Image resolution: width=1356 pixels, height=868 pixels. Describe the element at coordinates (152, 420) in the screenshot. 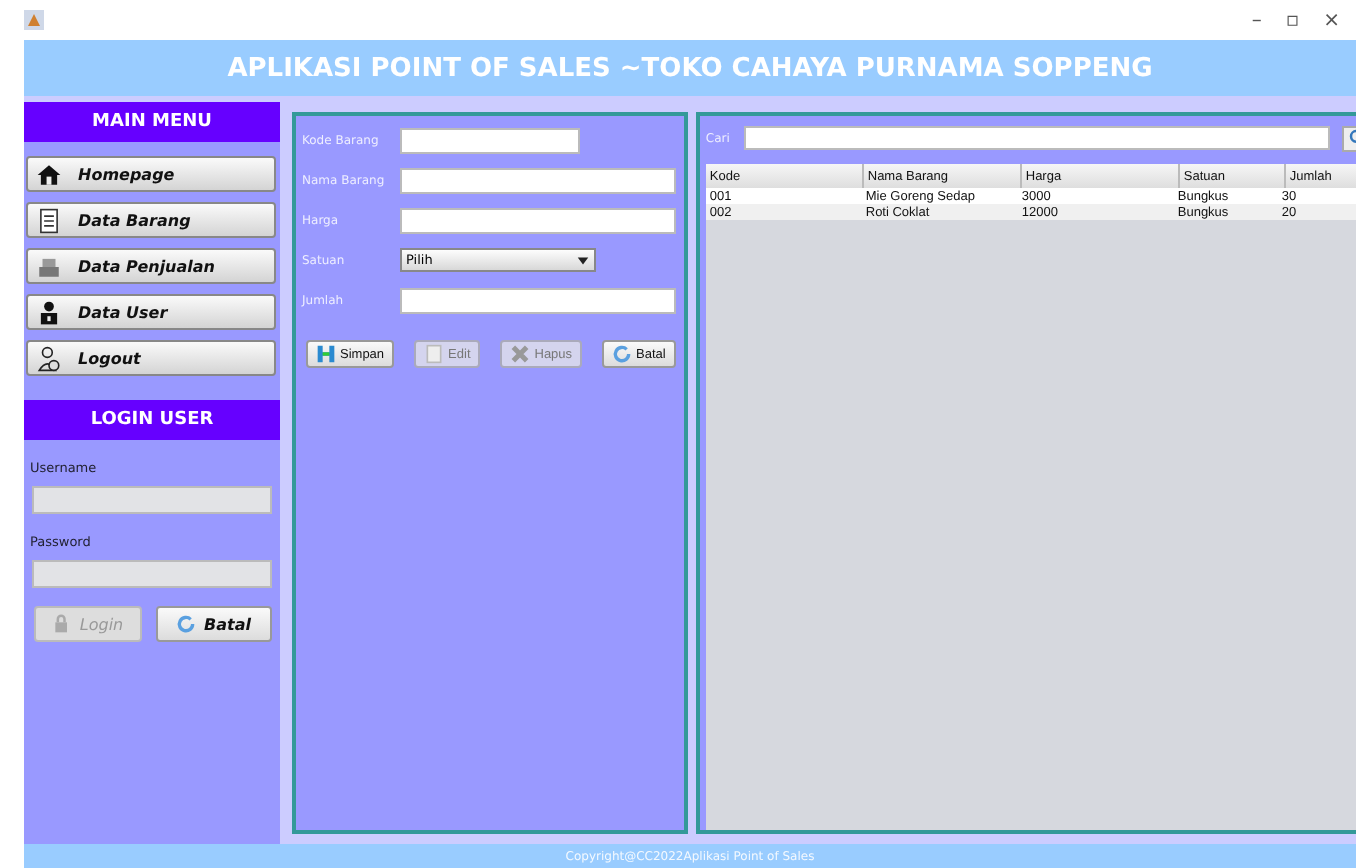

I see `section-header: LOGIN USER` at that location.